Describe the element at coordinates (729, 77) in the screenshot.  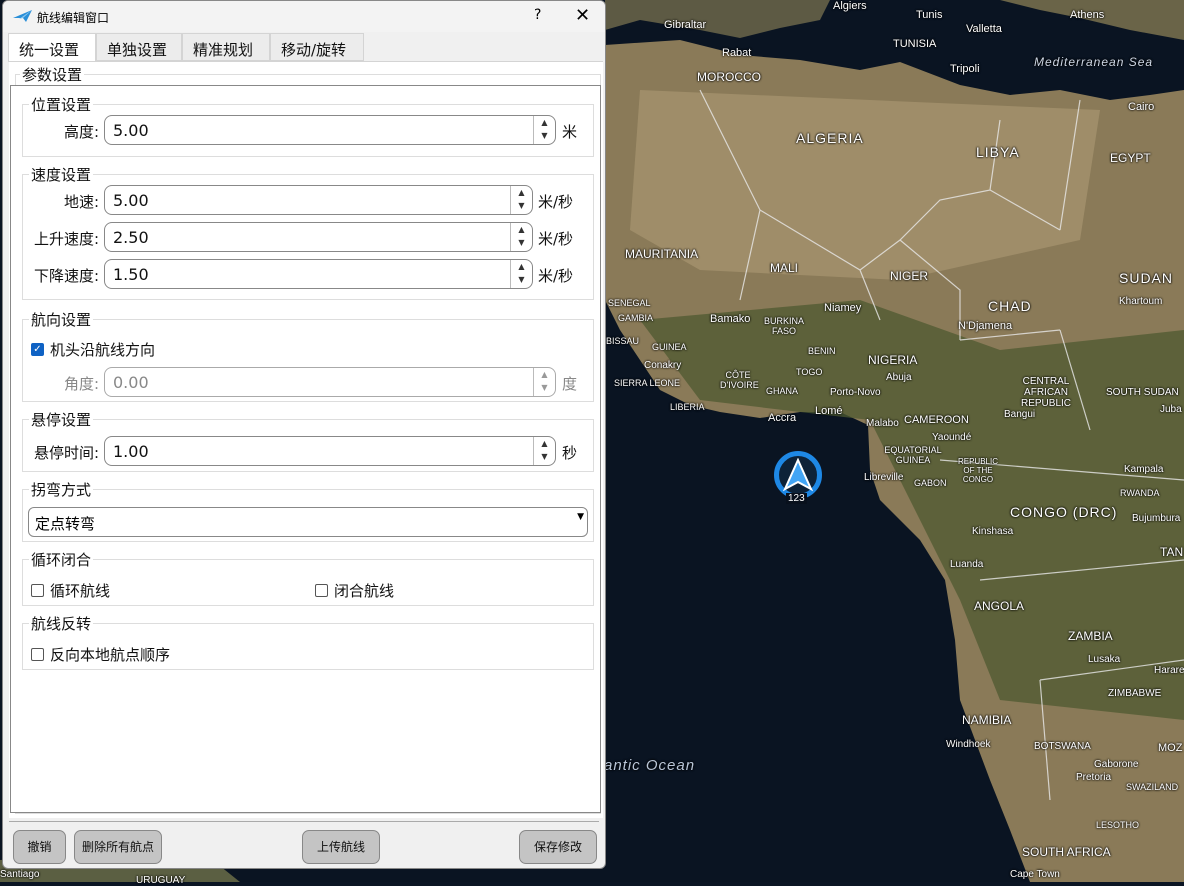
I see `map-label: MOROCCO` at that location.